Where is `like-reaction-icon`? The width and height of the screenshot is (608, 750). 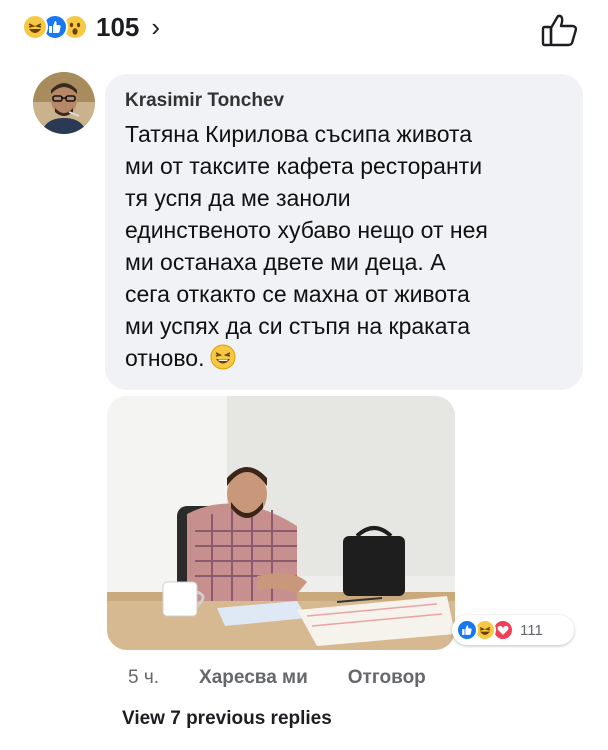
like-reaction-icon is located at coordinates (467, 630).